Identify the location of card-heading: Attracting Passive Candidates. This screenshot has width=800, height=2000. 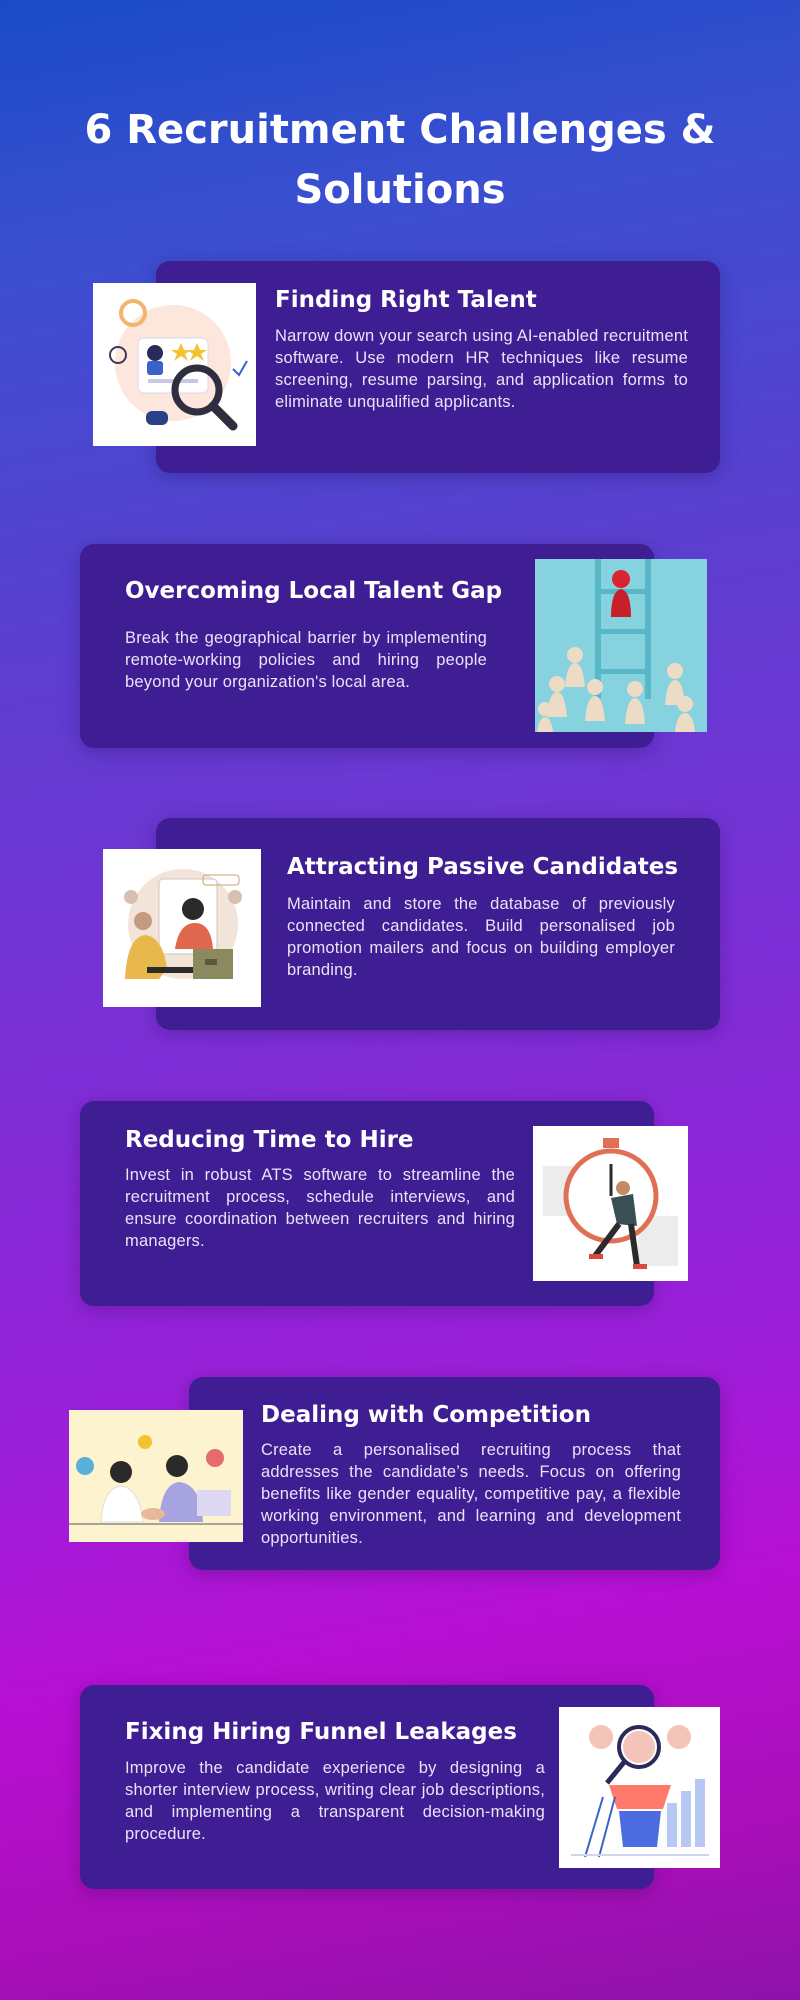
(483, 867).